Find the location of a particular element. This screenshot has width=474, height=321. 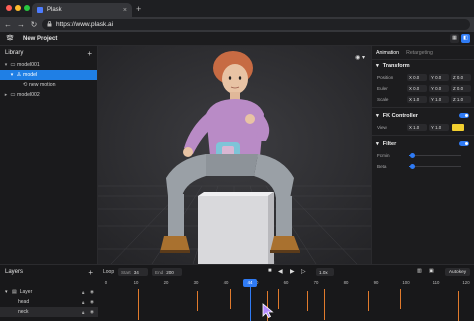

fk-controller-section-header: ▾ FK Controller is located at coordinates (423, 116).